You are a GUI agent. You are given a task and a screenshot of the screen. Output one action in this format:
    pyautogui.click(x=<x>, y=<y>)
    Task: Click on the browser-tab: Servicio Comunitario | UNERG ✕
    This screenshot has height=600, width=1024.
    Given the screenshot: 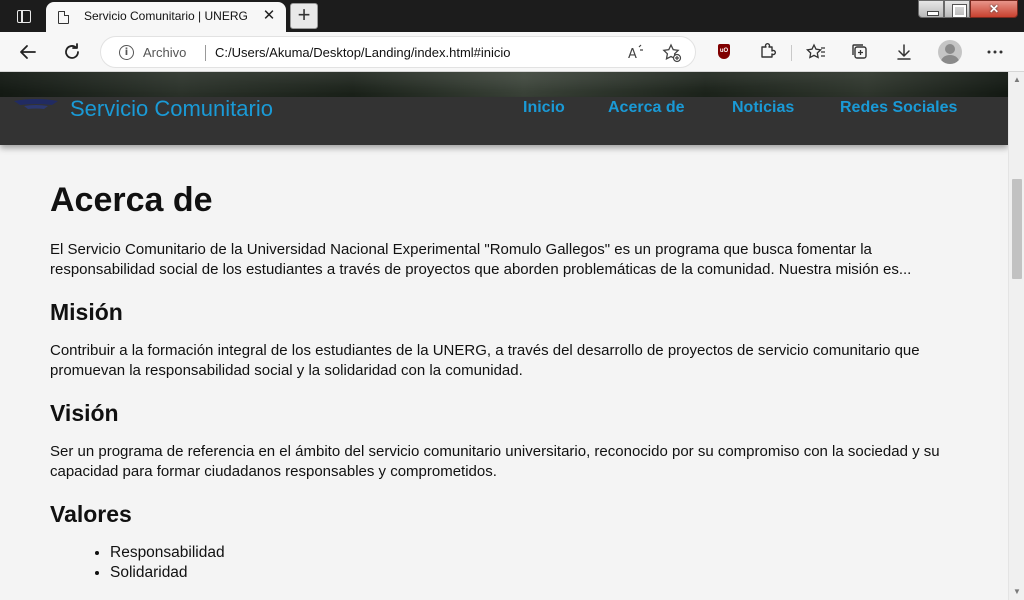 What is the action you would take?
    pyautogui.click(x=166, y=17)
    